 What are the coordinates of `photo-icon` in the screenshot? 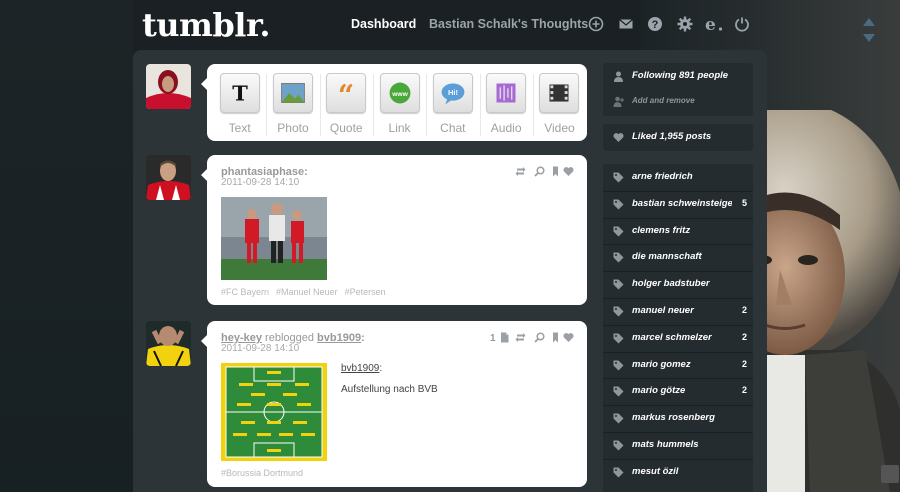 It's located at (292, 93).